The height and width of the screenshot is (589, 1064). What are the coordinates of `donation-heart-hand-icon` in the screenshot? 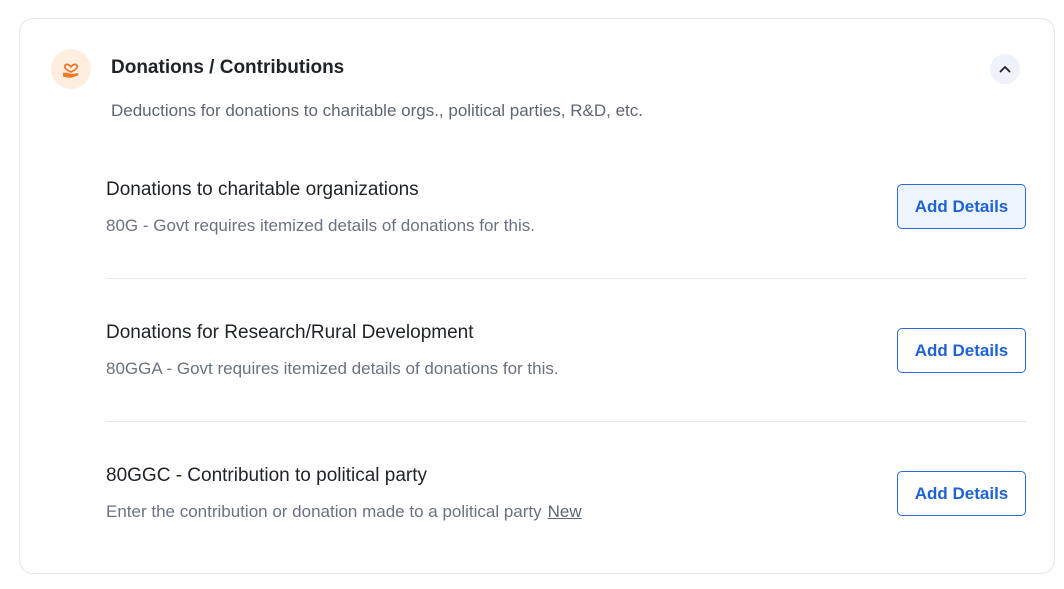 It's located at (71, 69).